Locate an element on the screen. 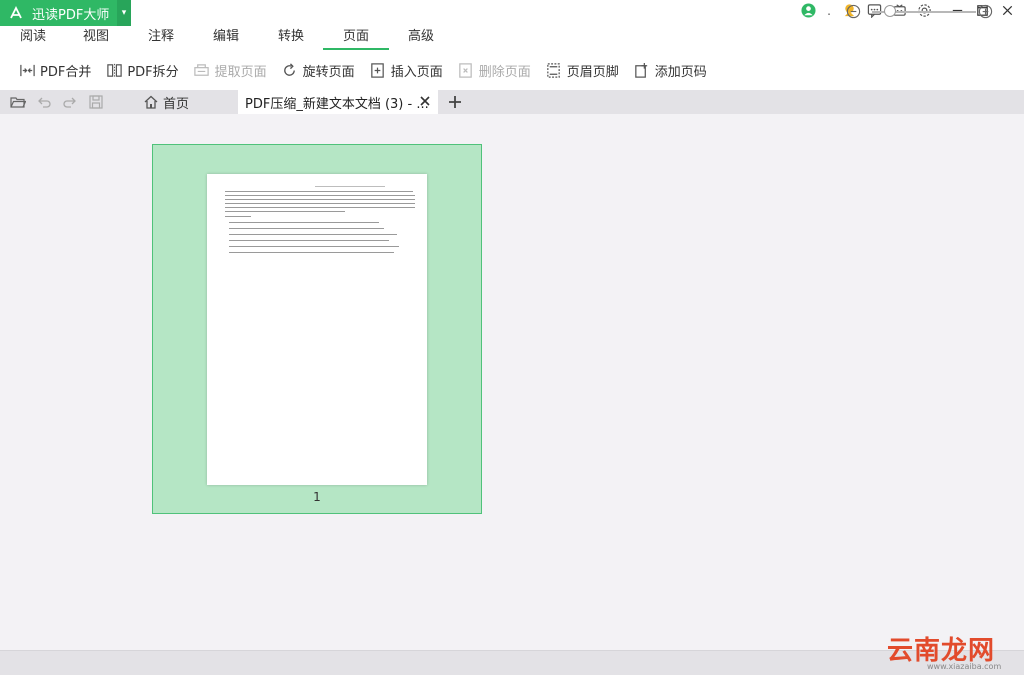 The image size is (1024, 675). status-bar is located at coordinates (512, 662).